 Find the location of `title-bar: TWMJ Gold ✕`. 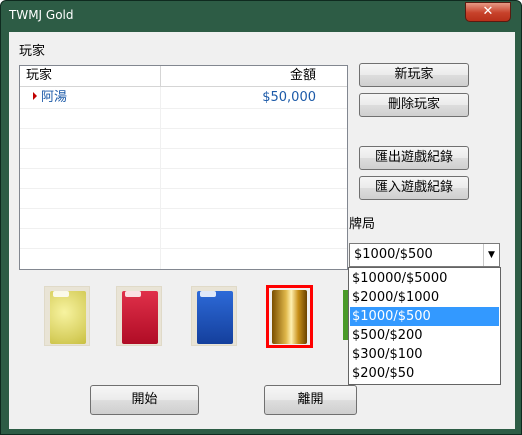

title-bar: TWMJ Gold ✕ is located at coordinates (261, 16).